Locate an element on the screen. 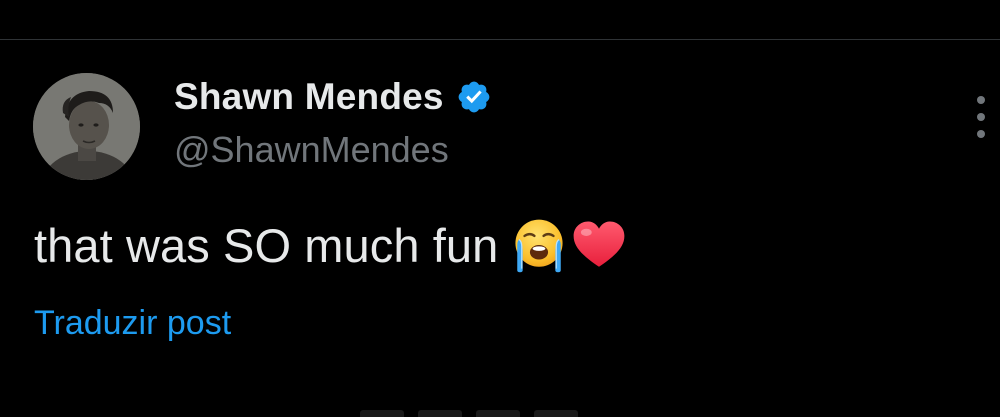  red-heart-emoji is located at coordinates (599, 244).